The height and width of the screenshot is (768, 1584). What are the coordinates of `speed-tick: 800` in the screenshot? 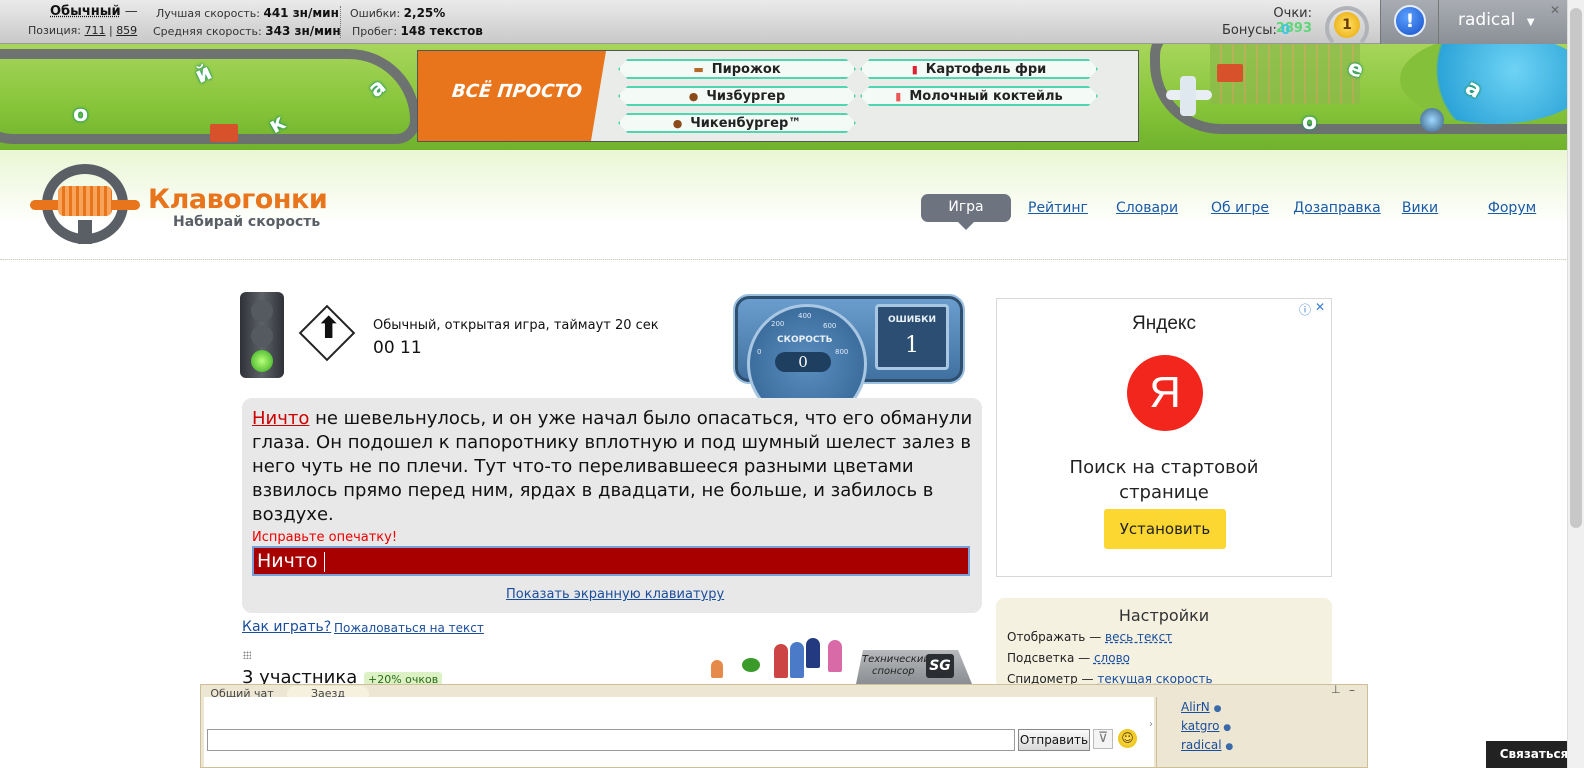 It's located at (842, 352).